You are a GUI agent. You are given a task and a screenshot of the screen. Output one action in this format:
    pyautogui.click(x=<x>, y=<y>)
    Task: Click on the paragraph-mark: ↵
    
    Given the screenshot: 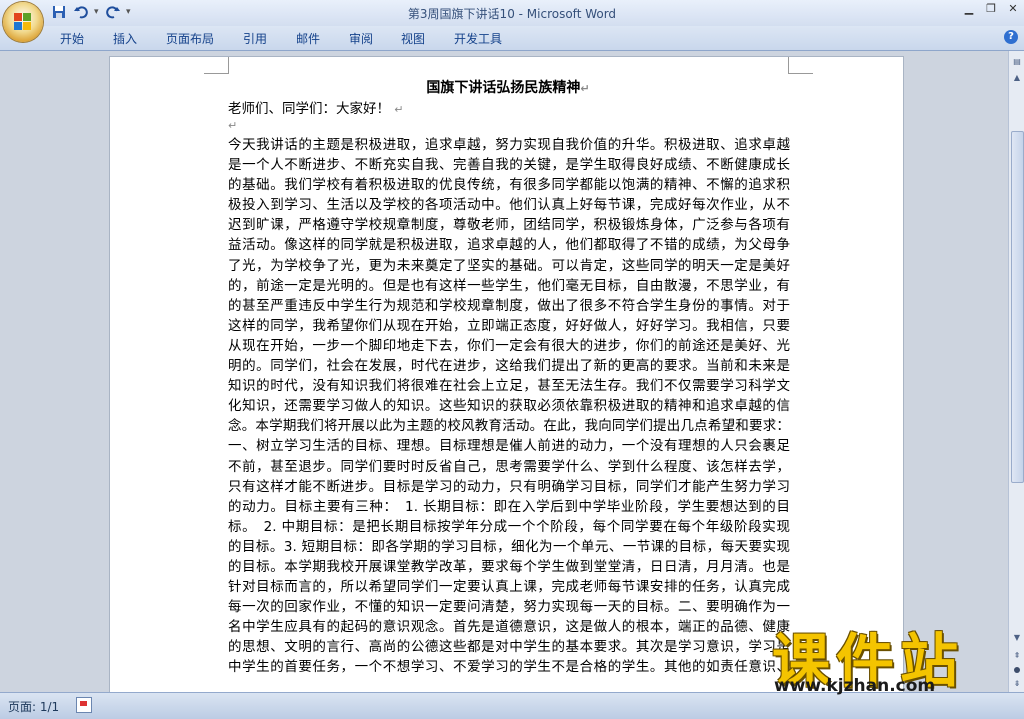 What is the action you would take?
    pyautogui.click(x=233, y=125)
    